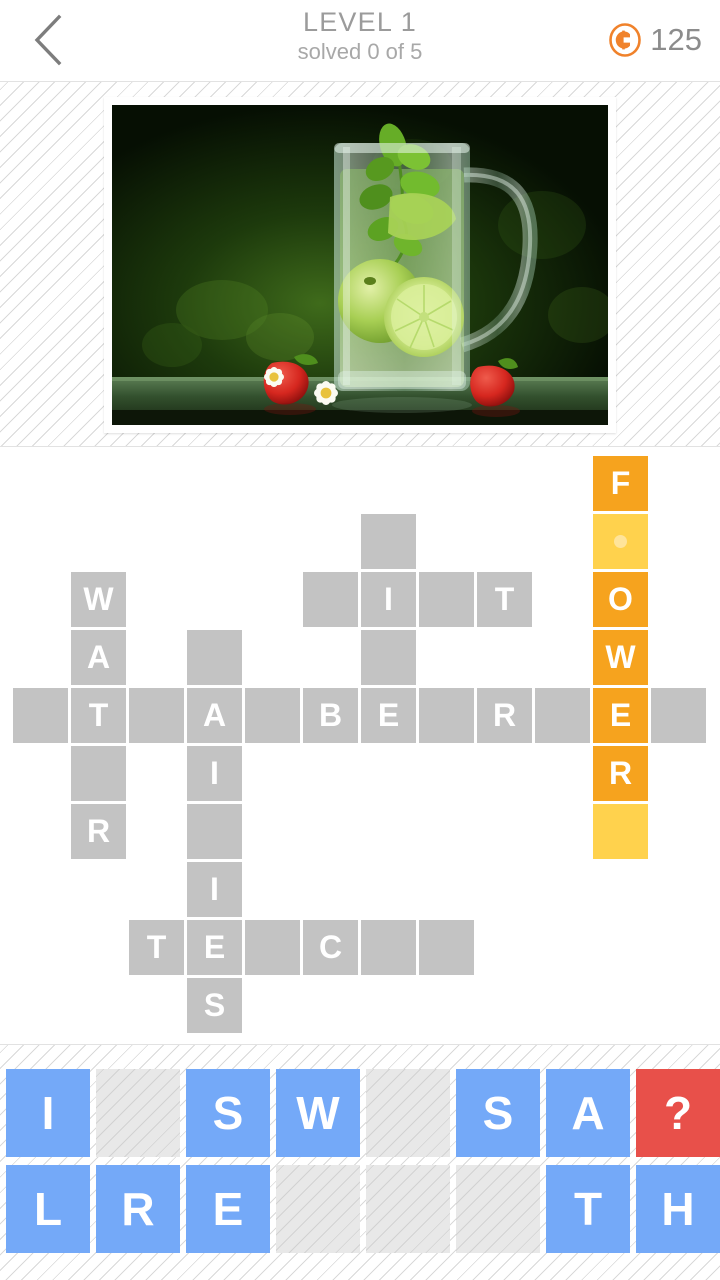  I want to click on grid-cell-r1-c10, so click(620, 541).